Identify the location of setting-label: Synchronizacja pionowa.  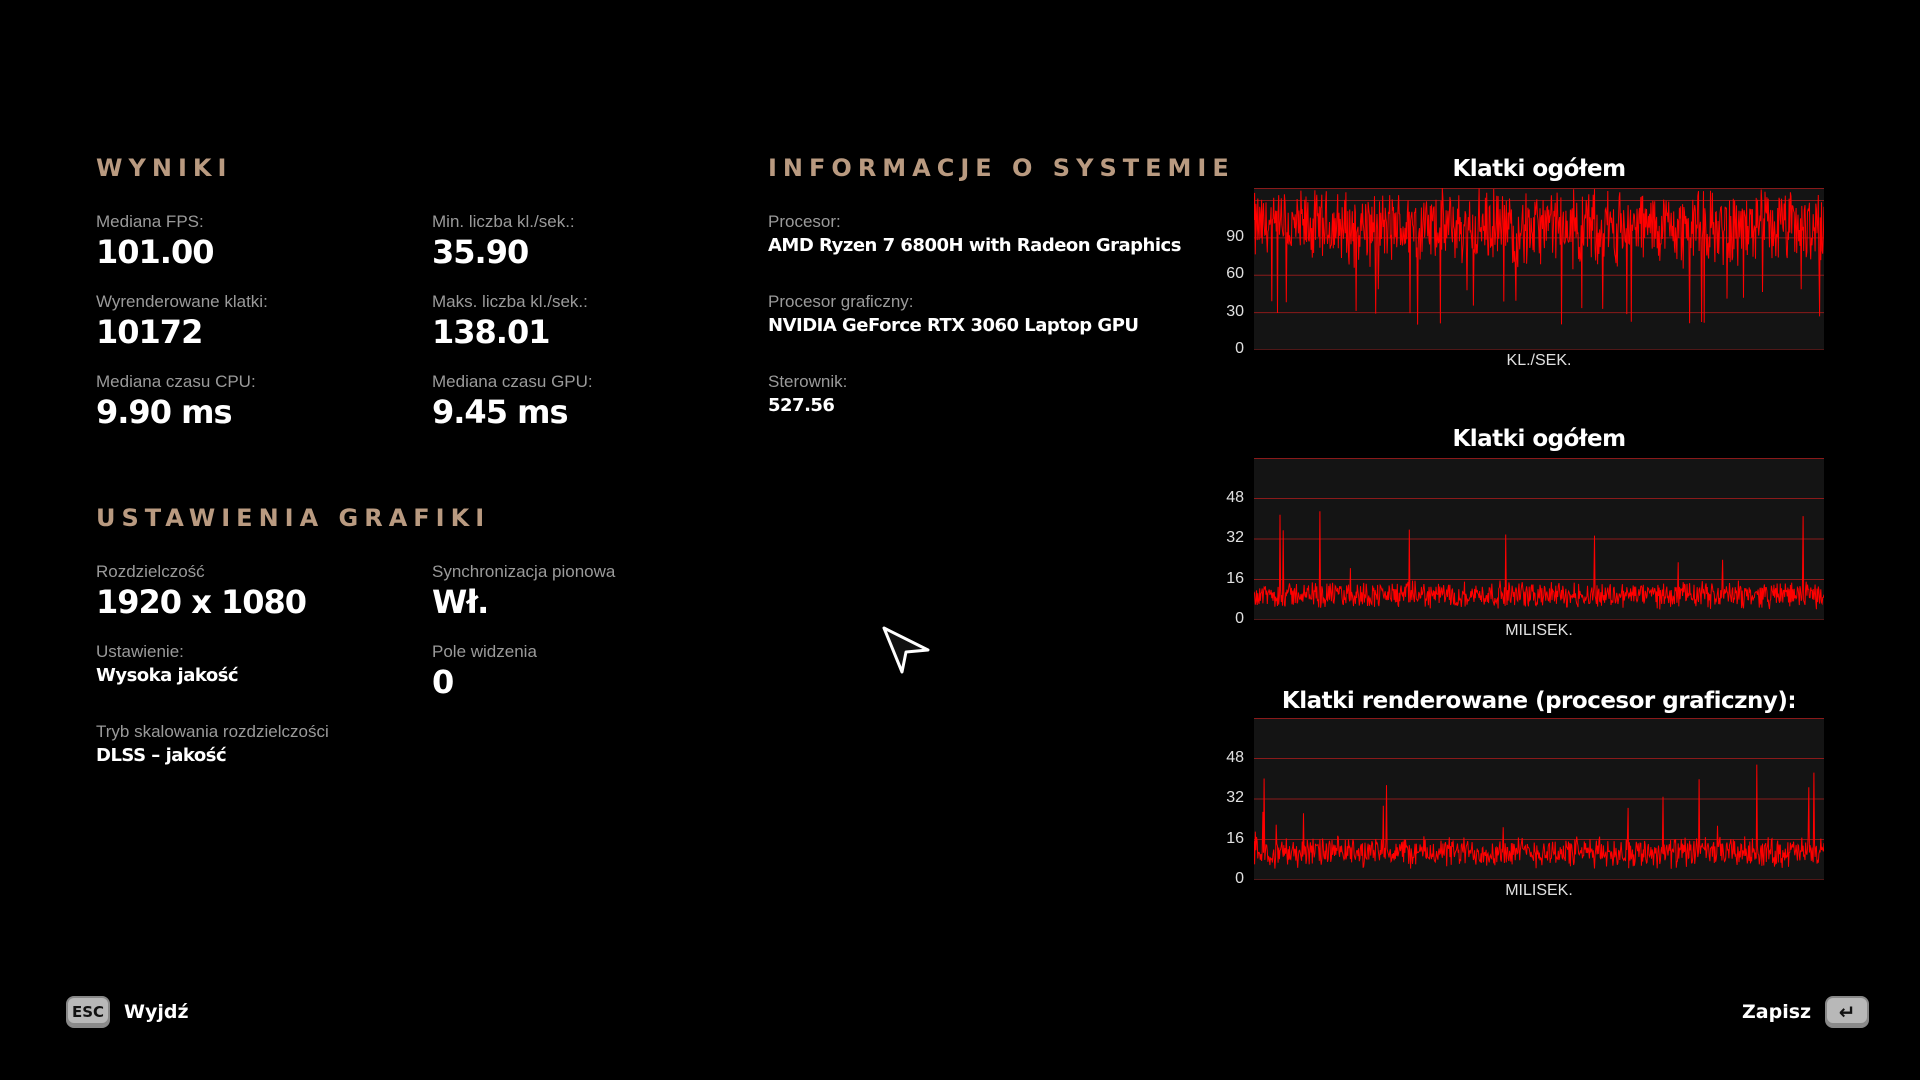
(524, 571).